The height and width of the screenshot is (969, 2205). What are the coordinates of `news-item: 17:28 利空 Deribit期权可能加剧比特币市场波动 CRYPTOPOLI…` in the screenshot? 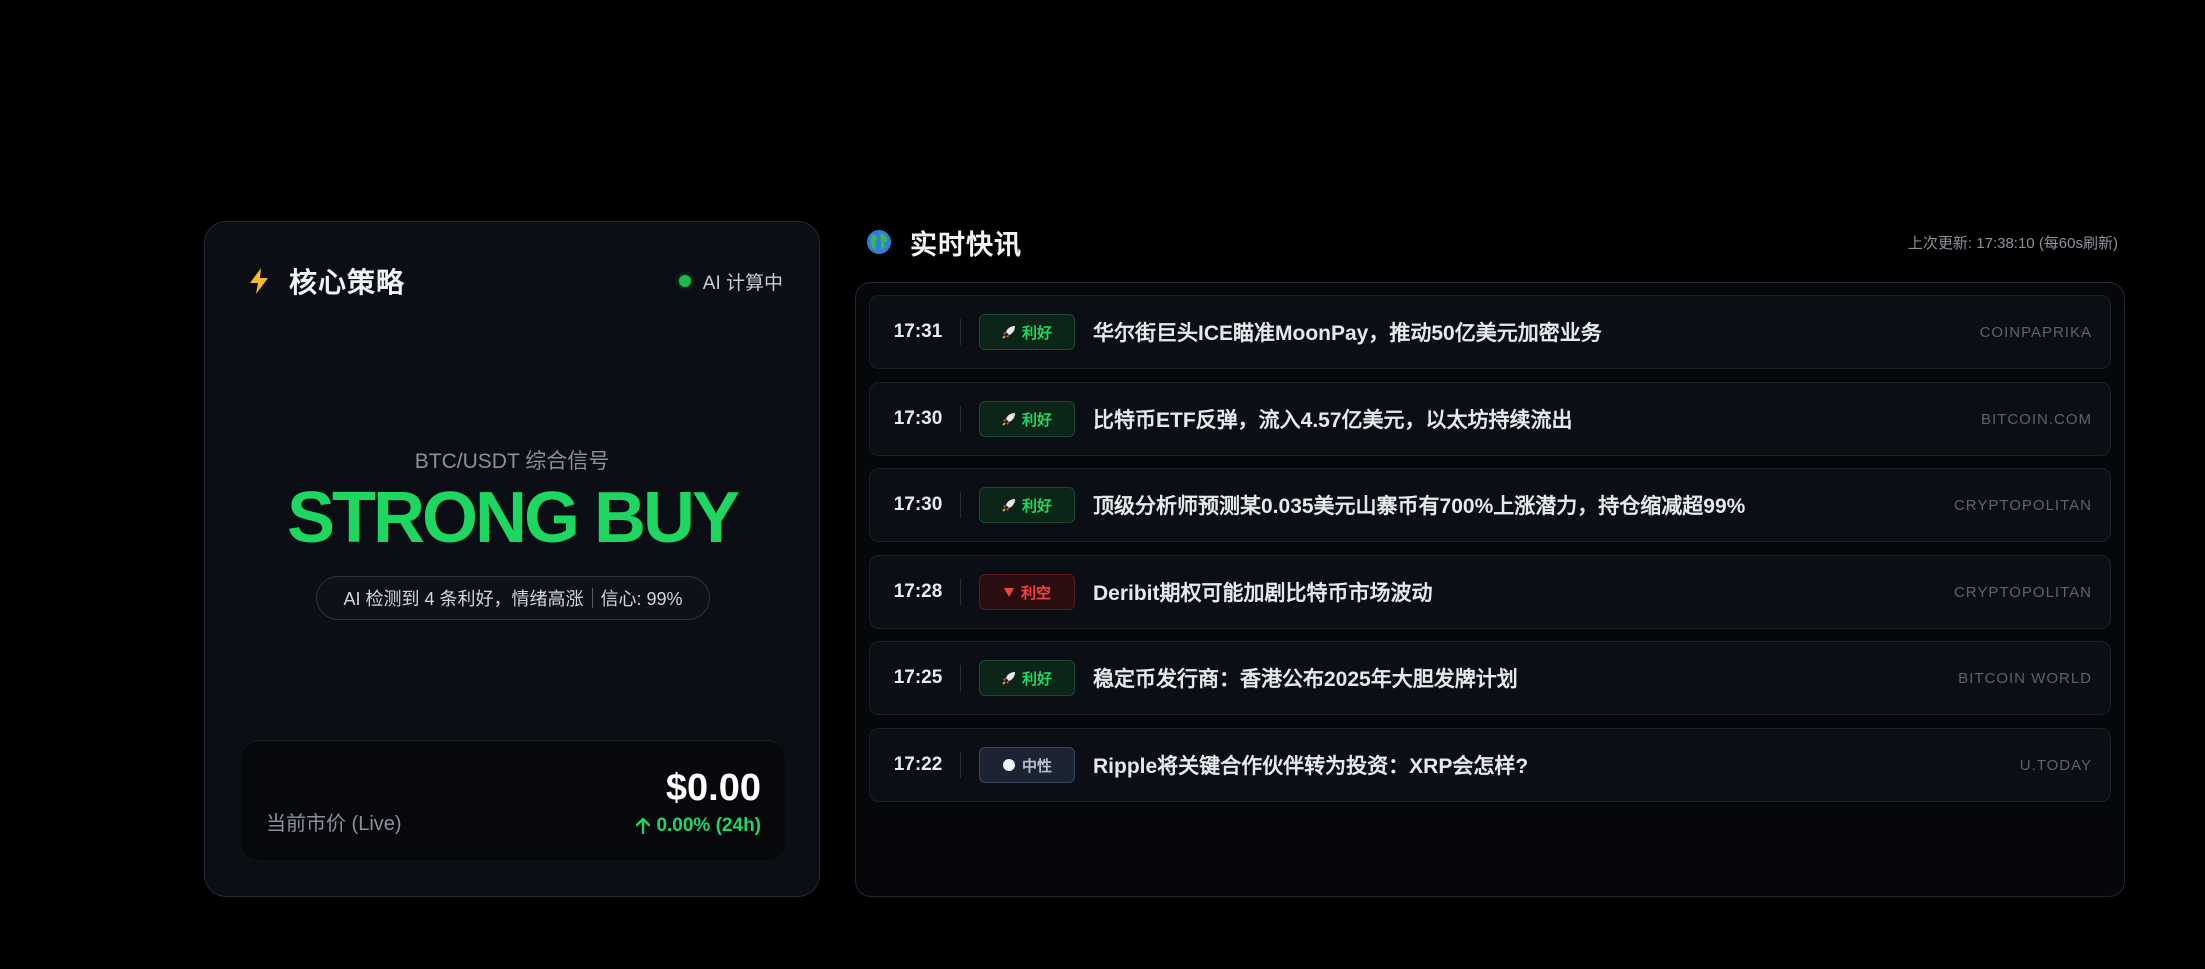 It's located at (1490, 592).